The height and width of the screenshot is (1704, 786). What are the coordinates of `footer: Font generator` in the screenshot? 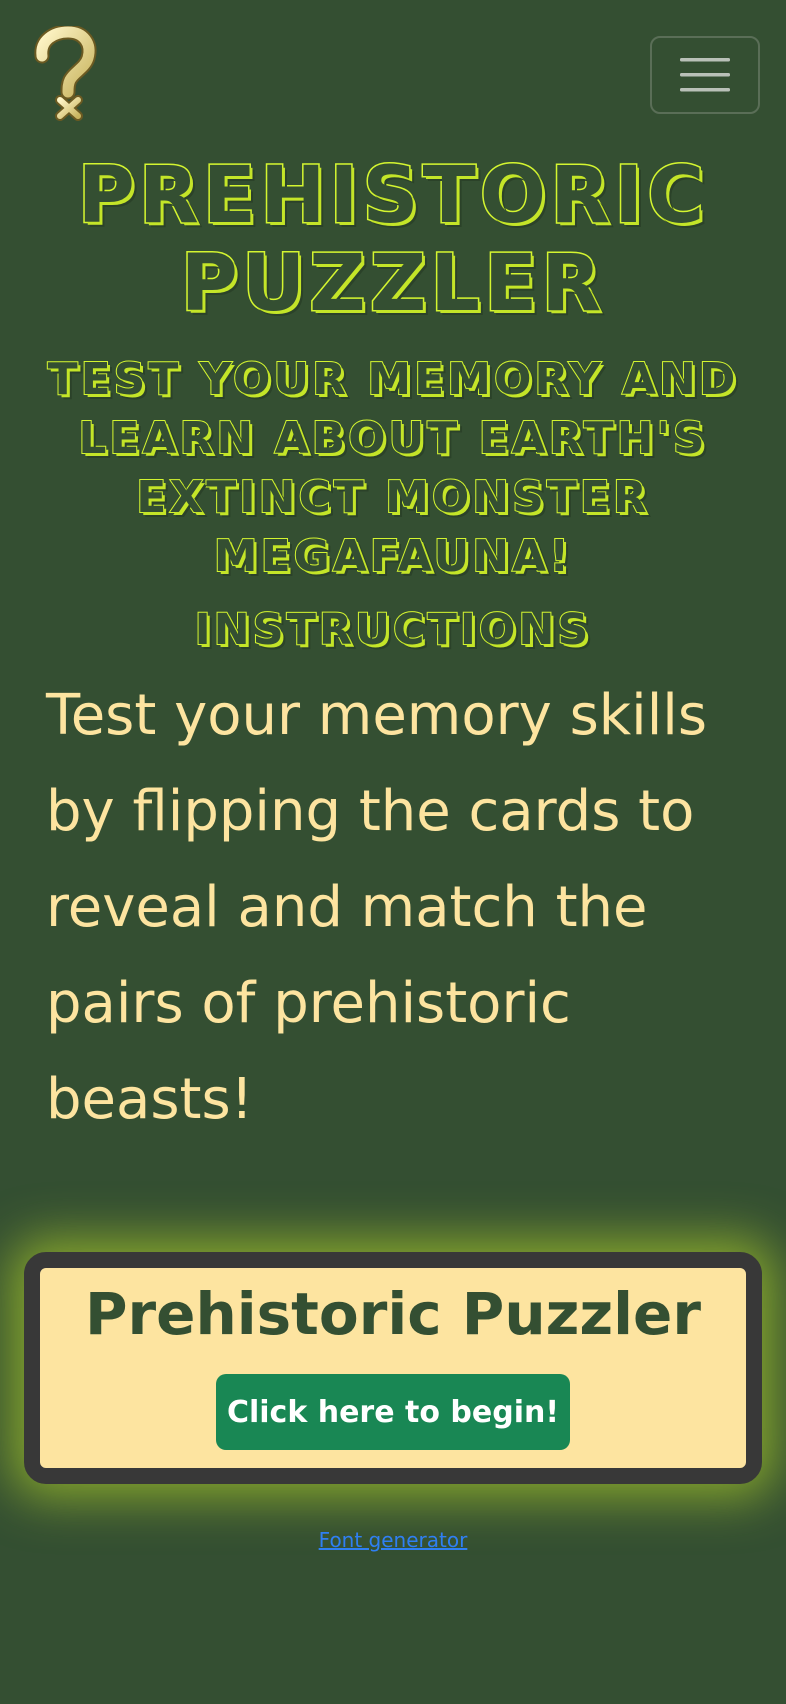 It's located at (393, 1540).